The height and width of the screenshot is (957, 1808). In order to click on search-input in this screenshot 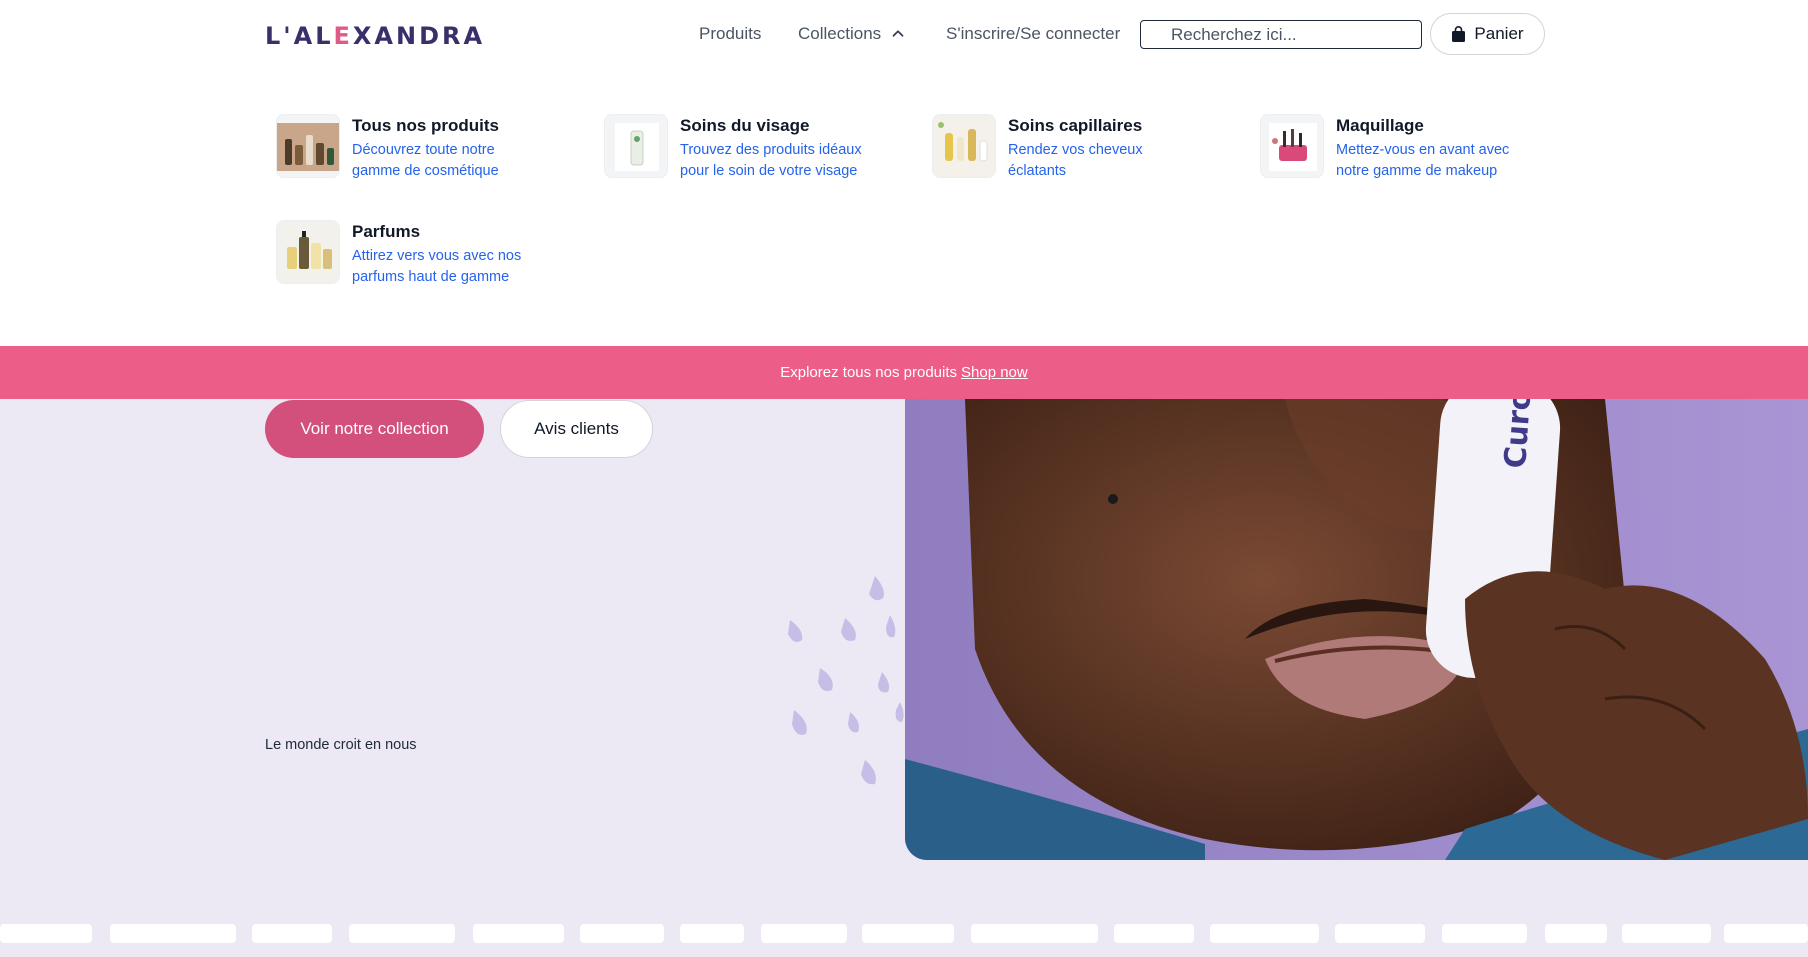, I will do `click(1281, 34)`.